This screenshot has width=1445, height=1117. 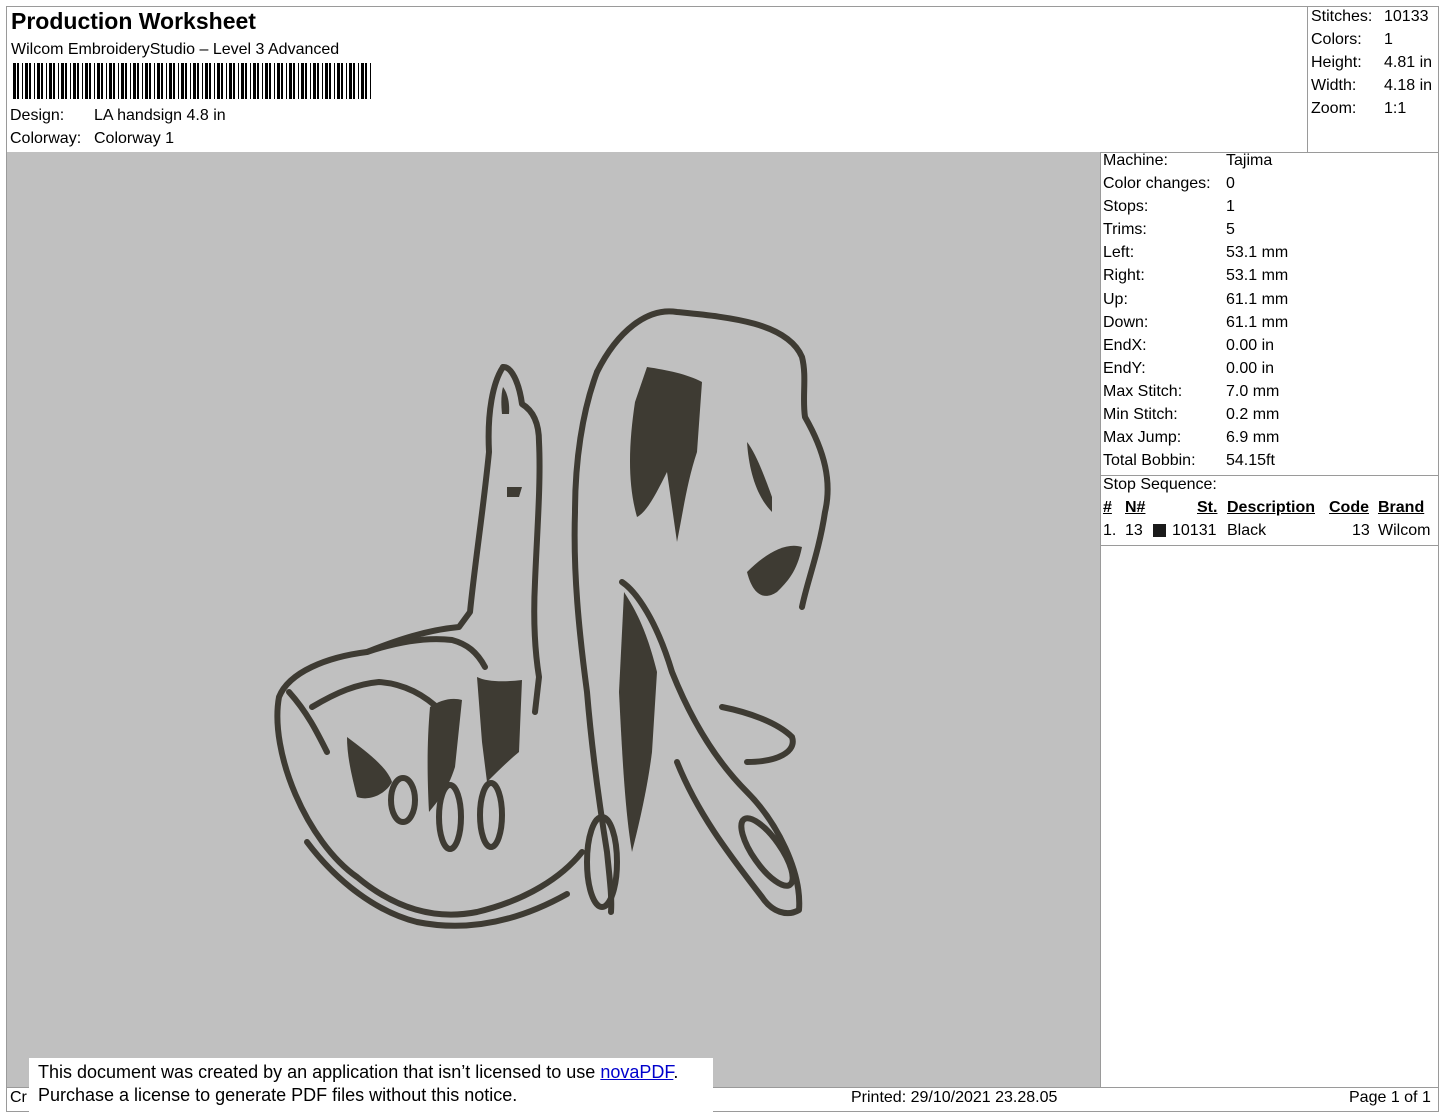 What do you see at coordinates (1100, 620) in the screenshot?
I see `canvas-divider` at bounding box center [1100, 620].